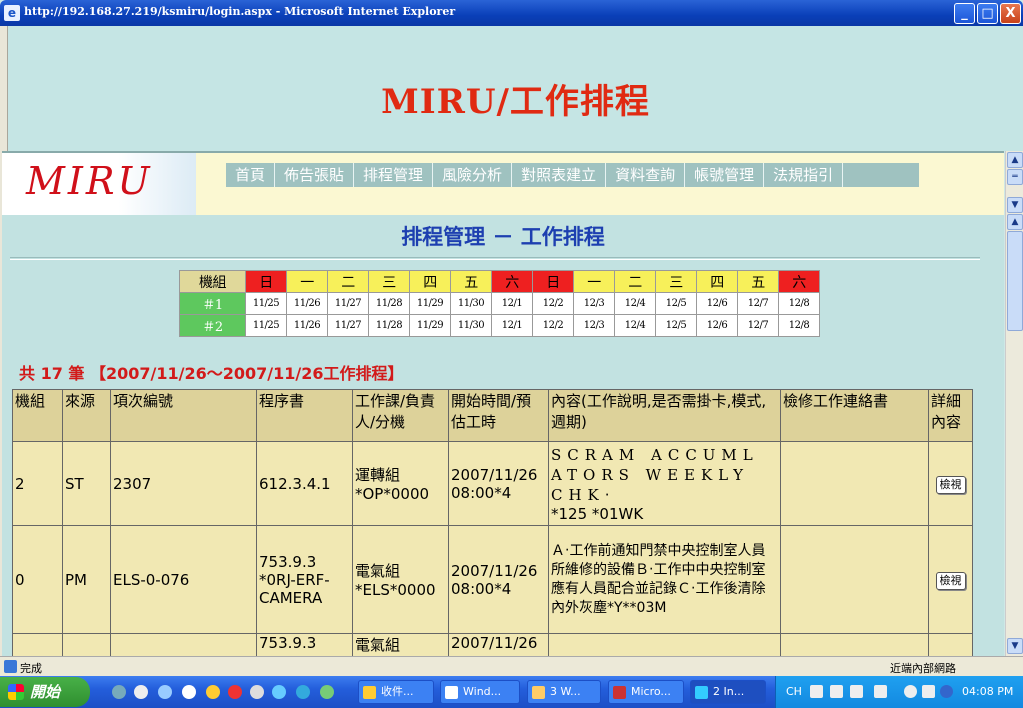 This screenshot has height=708, width=1023. I want to click on cell-proc: 753.9.3, so click(304, 644).